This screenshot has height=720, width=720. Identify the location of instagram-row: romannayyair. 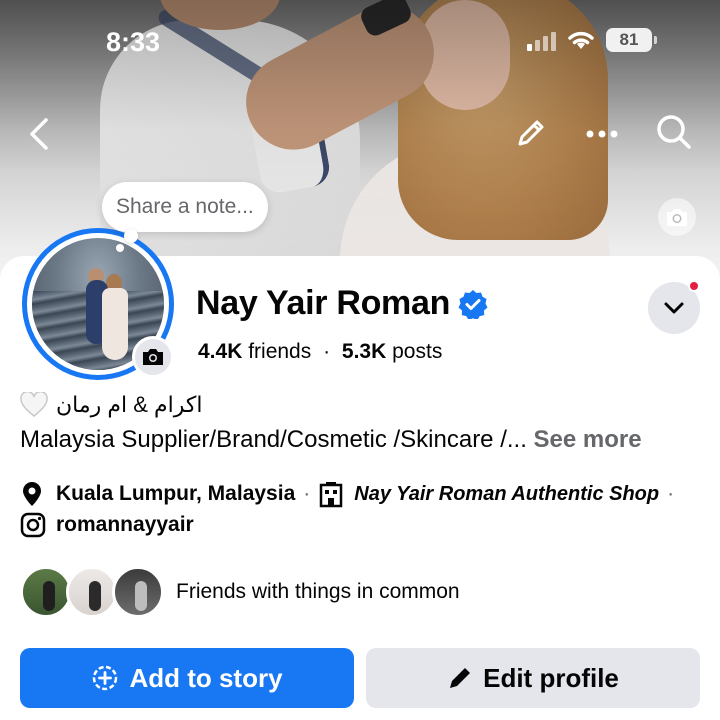
(107, 525).